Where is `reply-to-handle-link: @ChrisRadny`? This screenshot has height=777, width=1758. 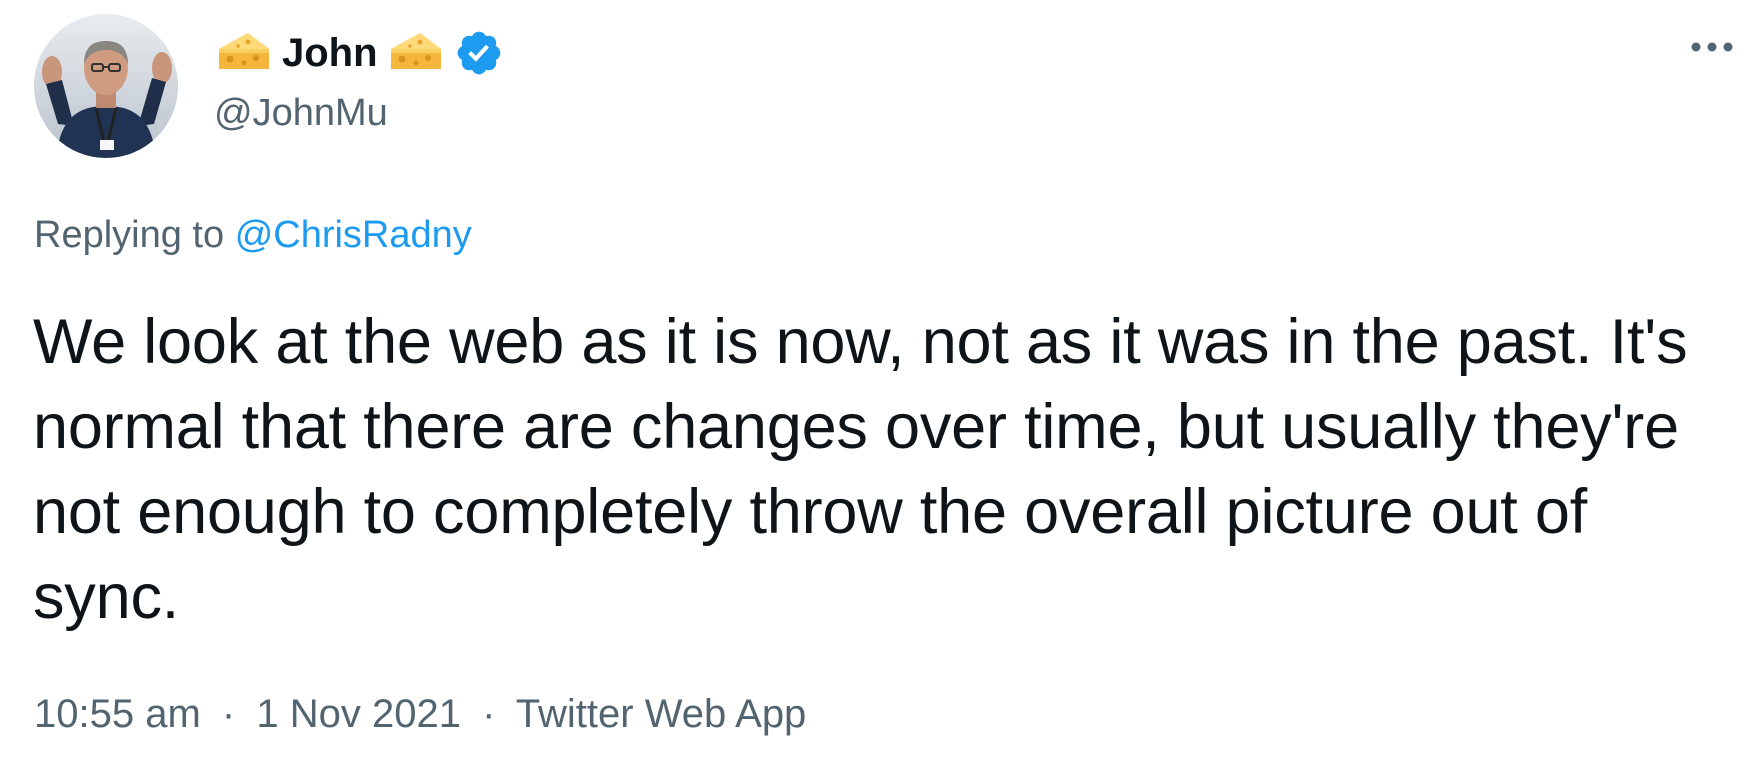
reply-to-handle-link: @ChrisRadny is located at coordinates (353, 235).